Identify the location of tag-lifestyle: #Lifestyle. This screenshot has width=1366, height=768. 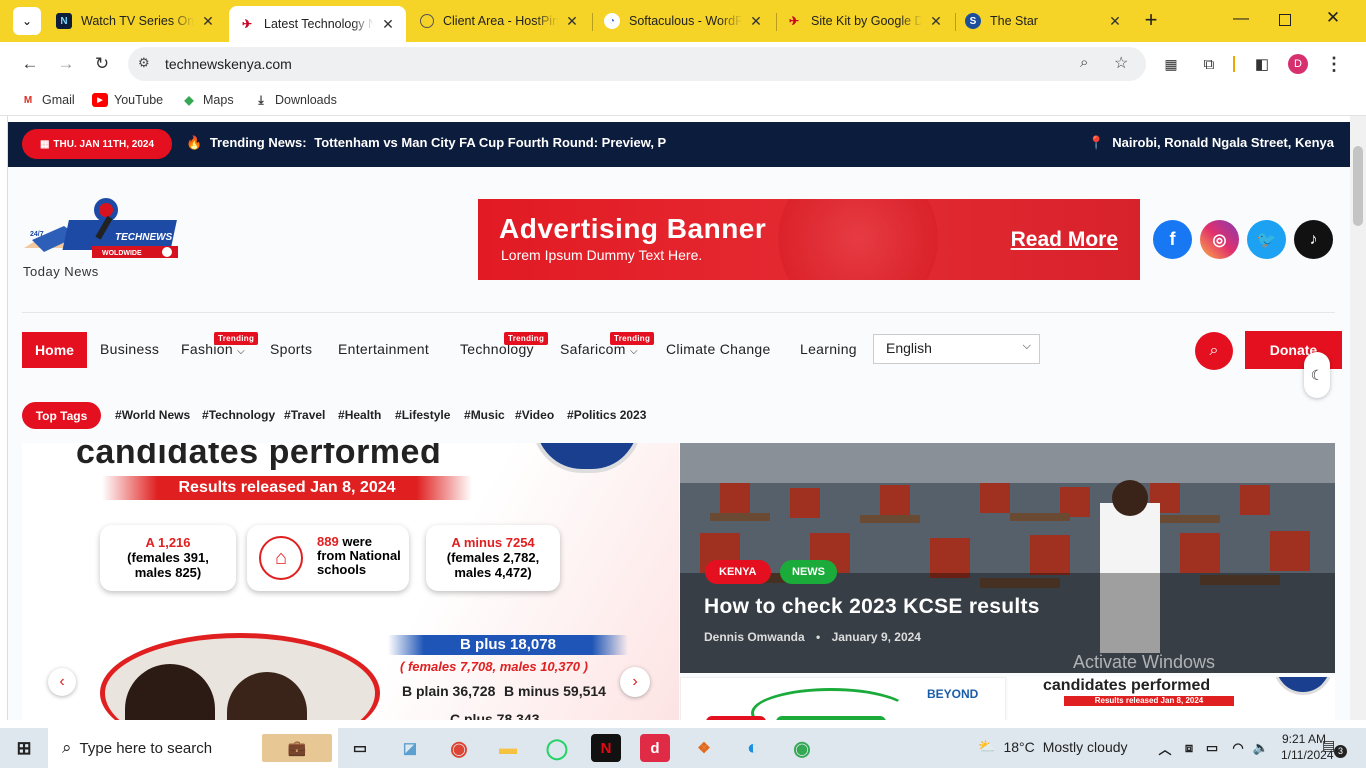
(422, 415).